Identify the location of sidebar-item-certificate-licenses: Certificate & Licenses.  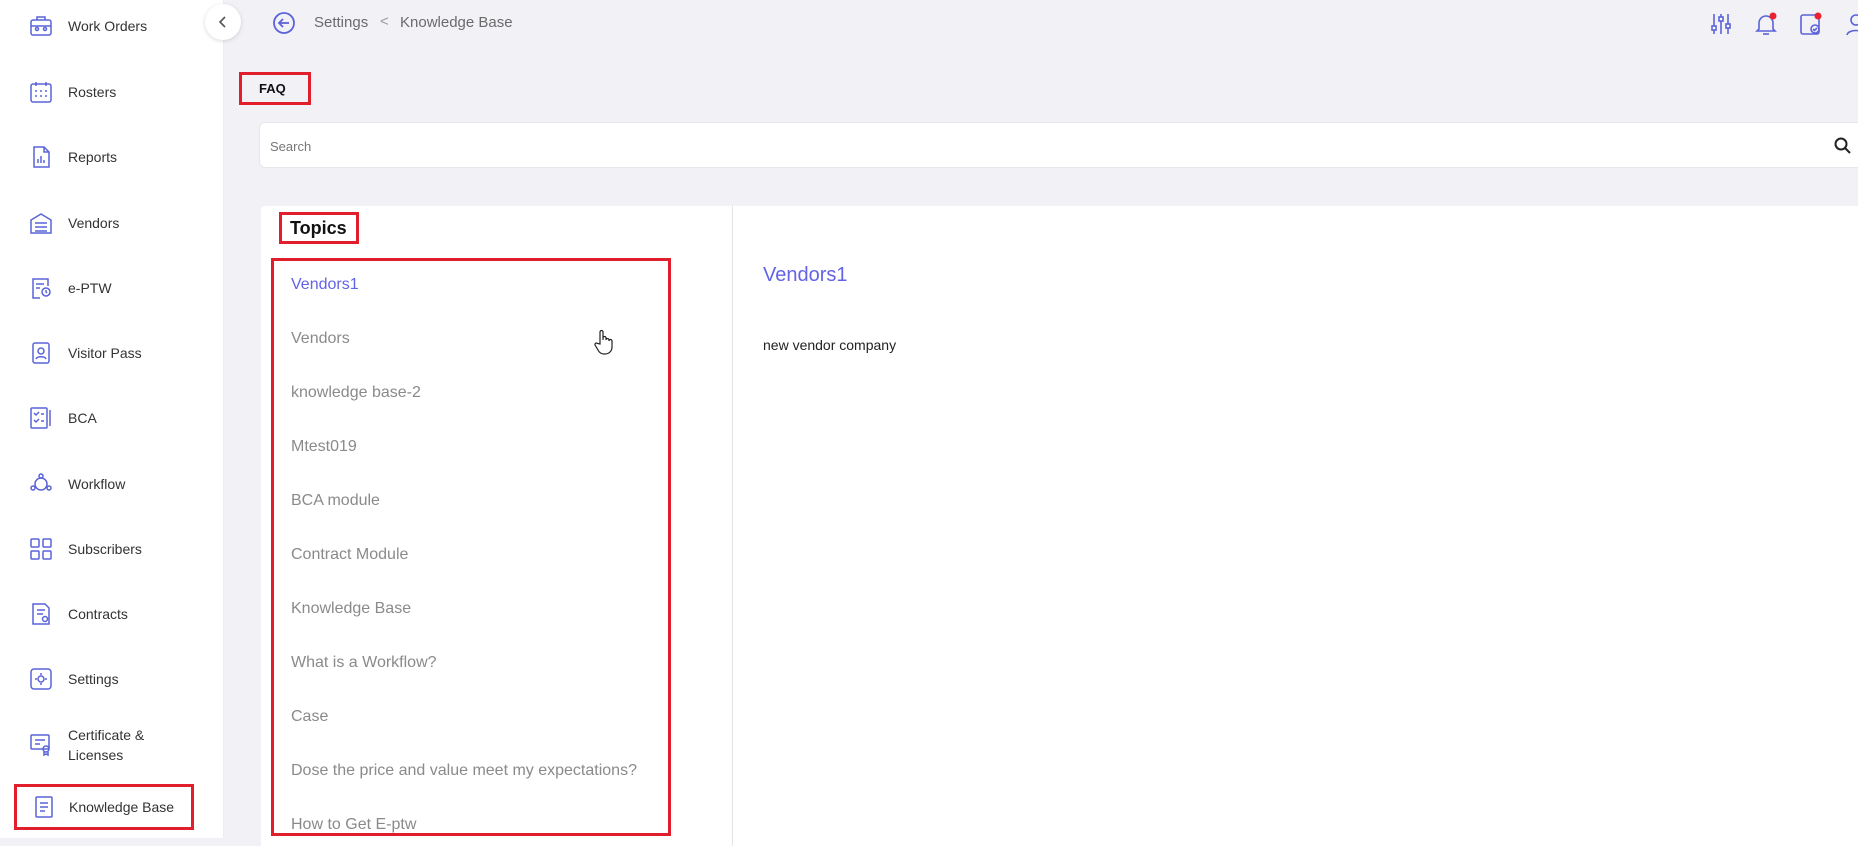
(111, 744).